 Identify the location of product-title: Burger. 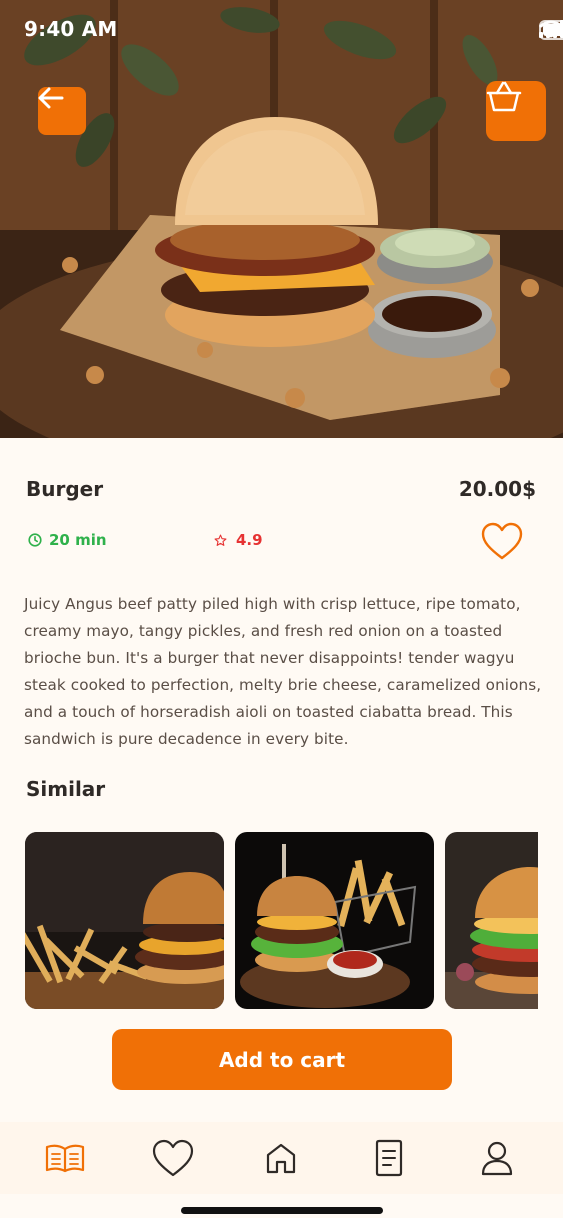
(65, 489).